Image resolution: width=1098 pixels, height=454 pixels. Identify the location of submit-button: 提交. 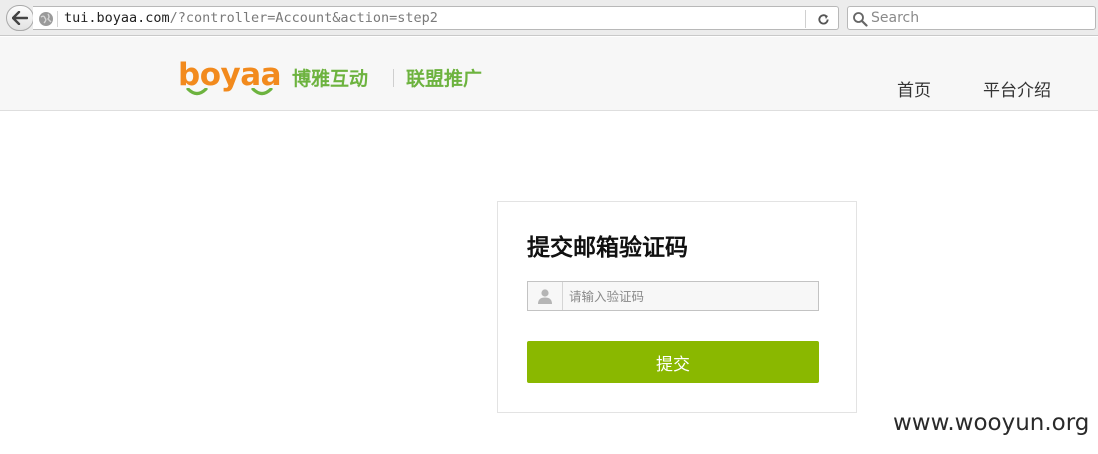
(673, 362).